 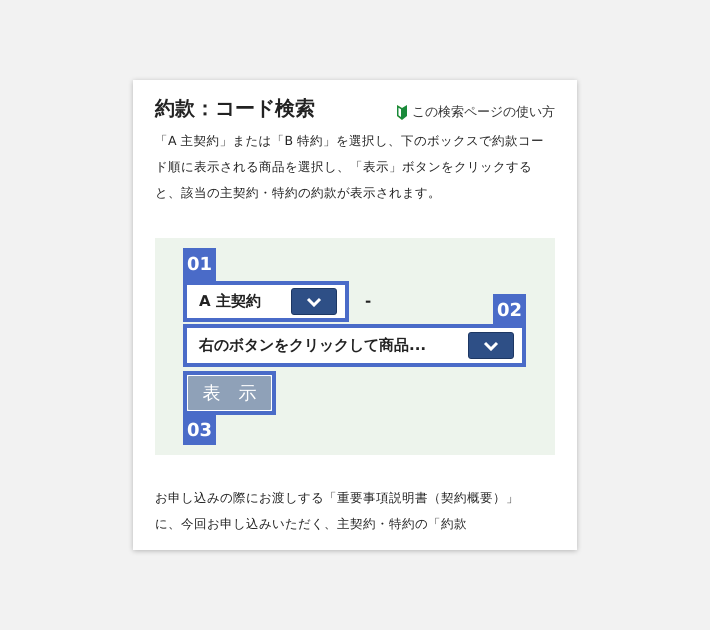 I want to click on help-link: この検索ページの使い方, so click(x=475, y=112).